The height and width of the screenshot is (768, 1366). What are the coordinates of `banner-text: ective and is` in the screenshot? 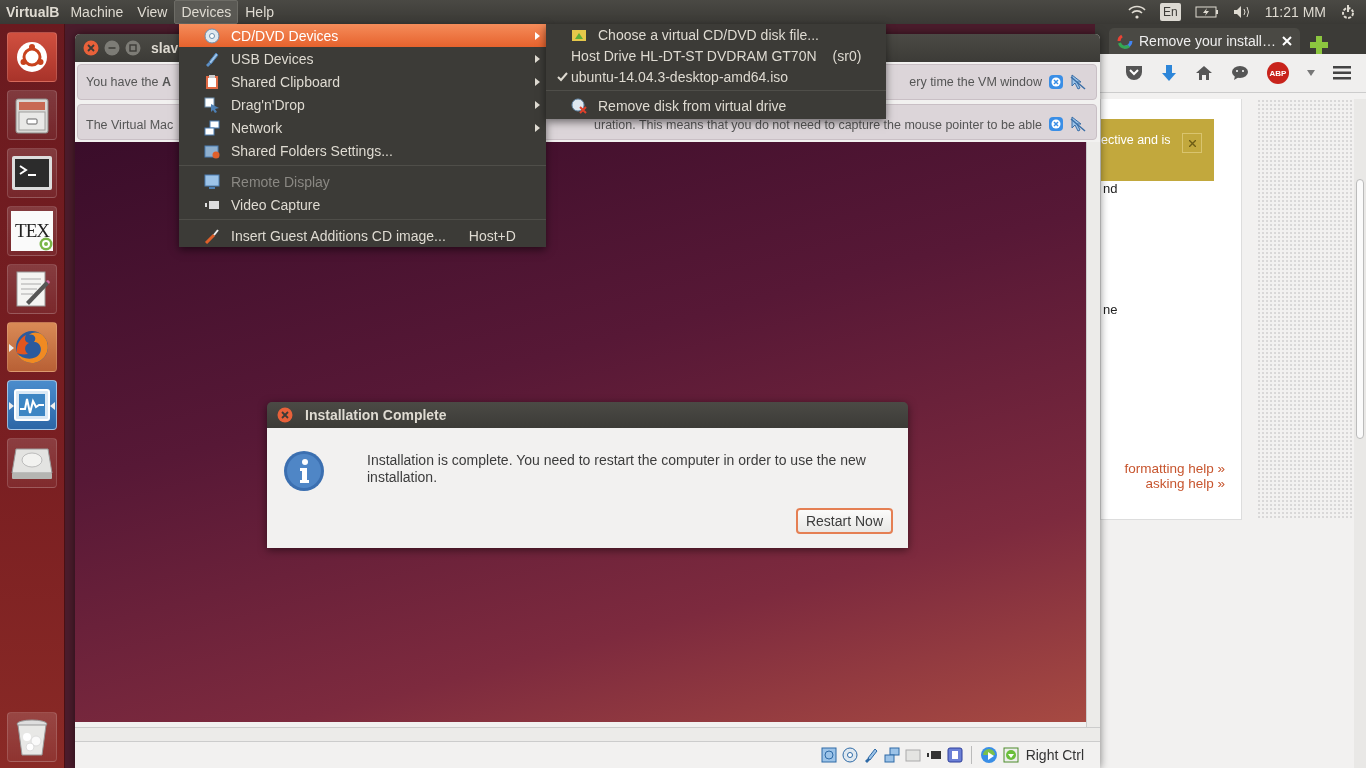 It's located at (1136, 140).